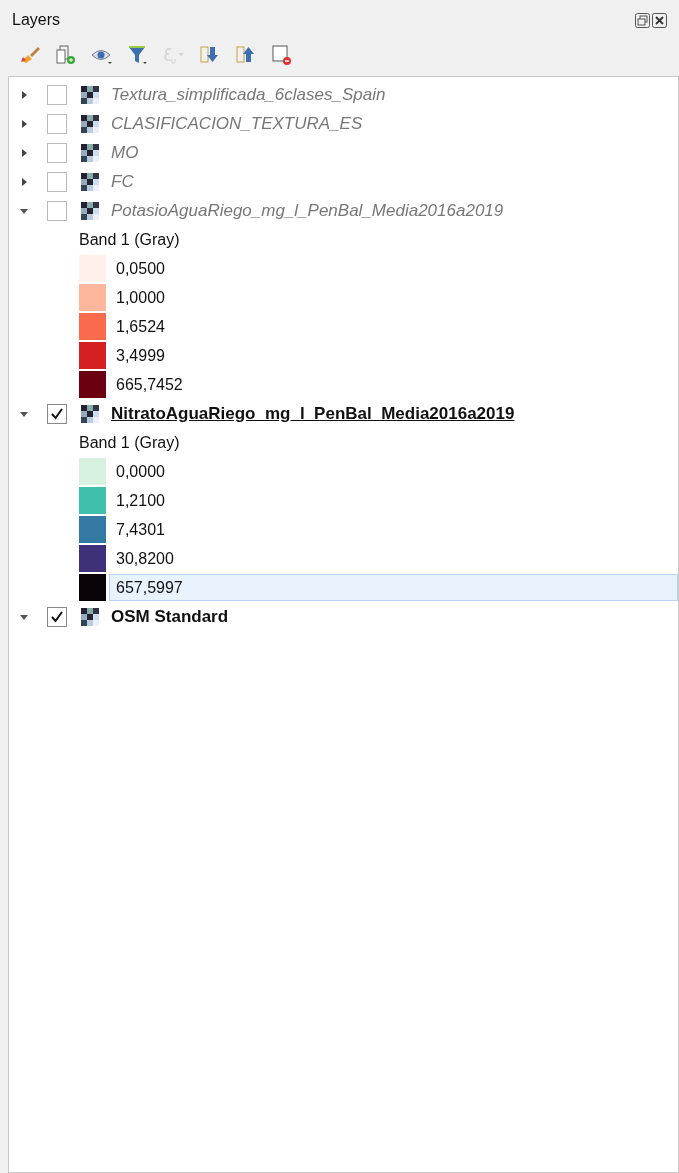  Describe the element at coordinates (393, 268) in the screenshot. I see `legend-item: 0,0500` at that location.